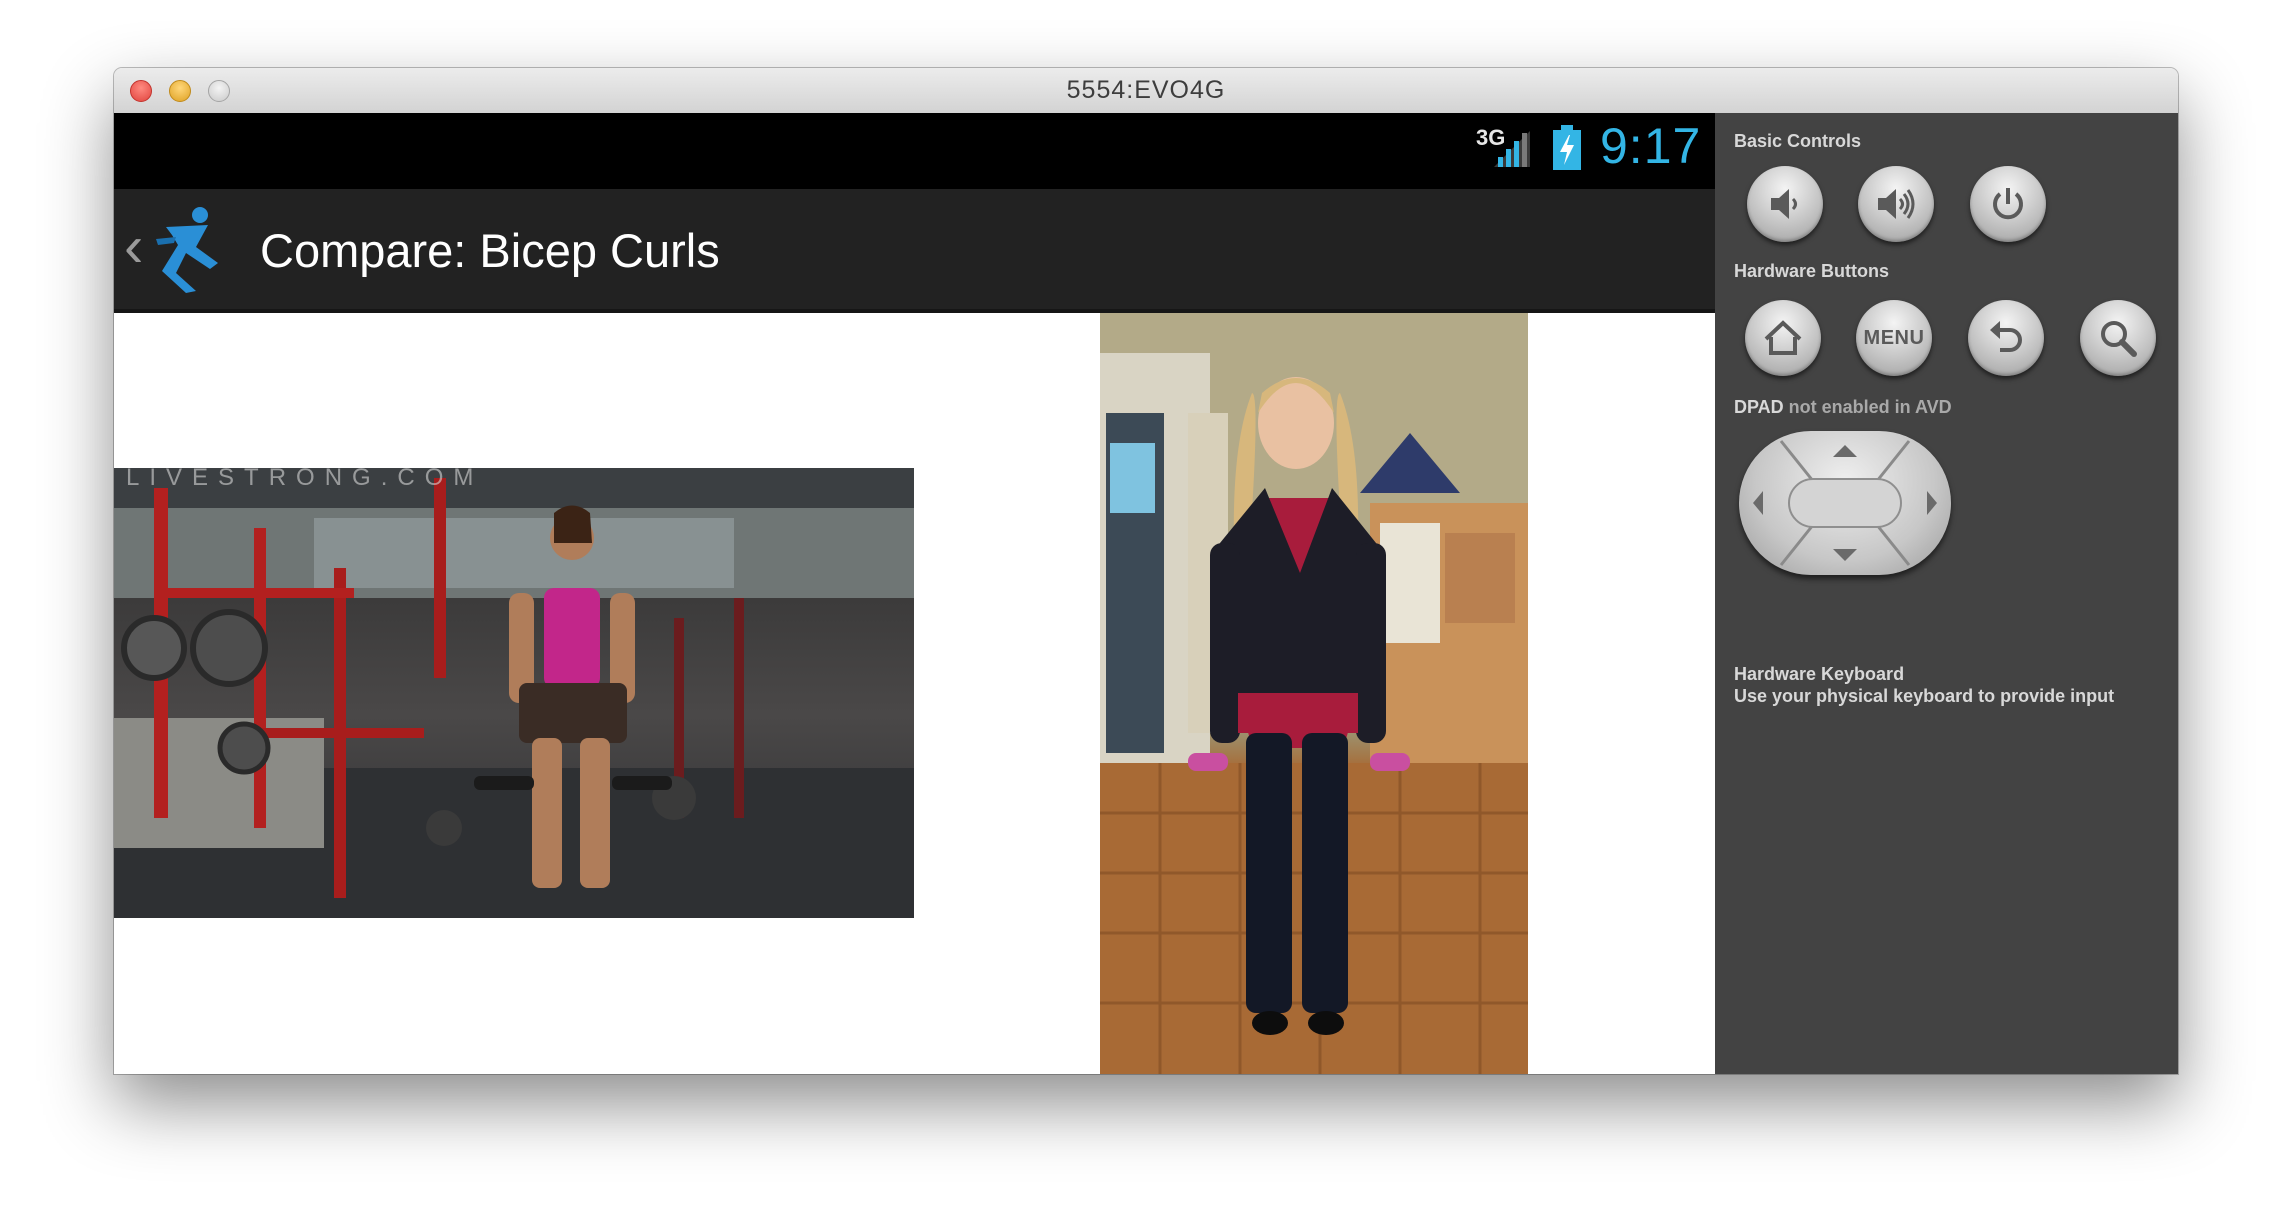  I want to click on power-icon, so click(2008, 204).